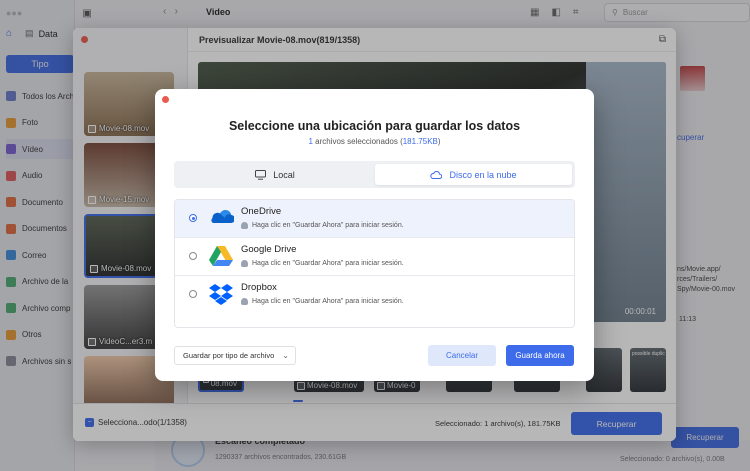 This screenshot has height=471, width=750. I want to click on chevron-down-icon: ⌄, so click(285, 355).